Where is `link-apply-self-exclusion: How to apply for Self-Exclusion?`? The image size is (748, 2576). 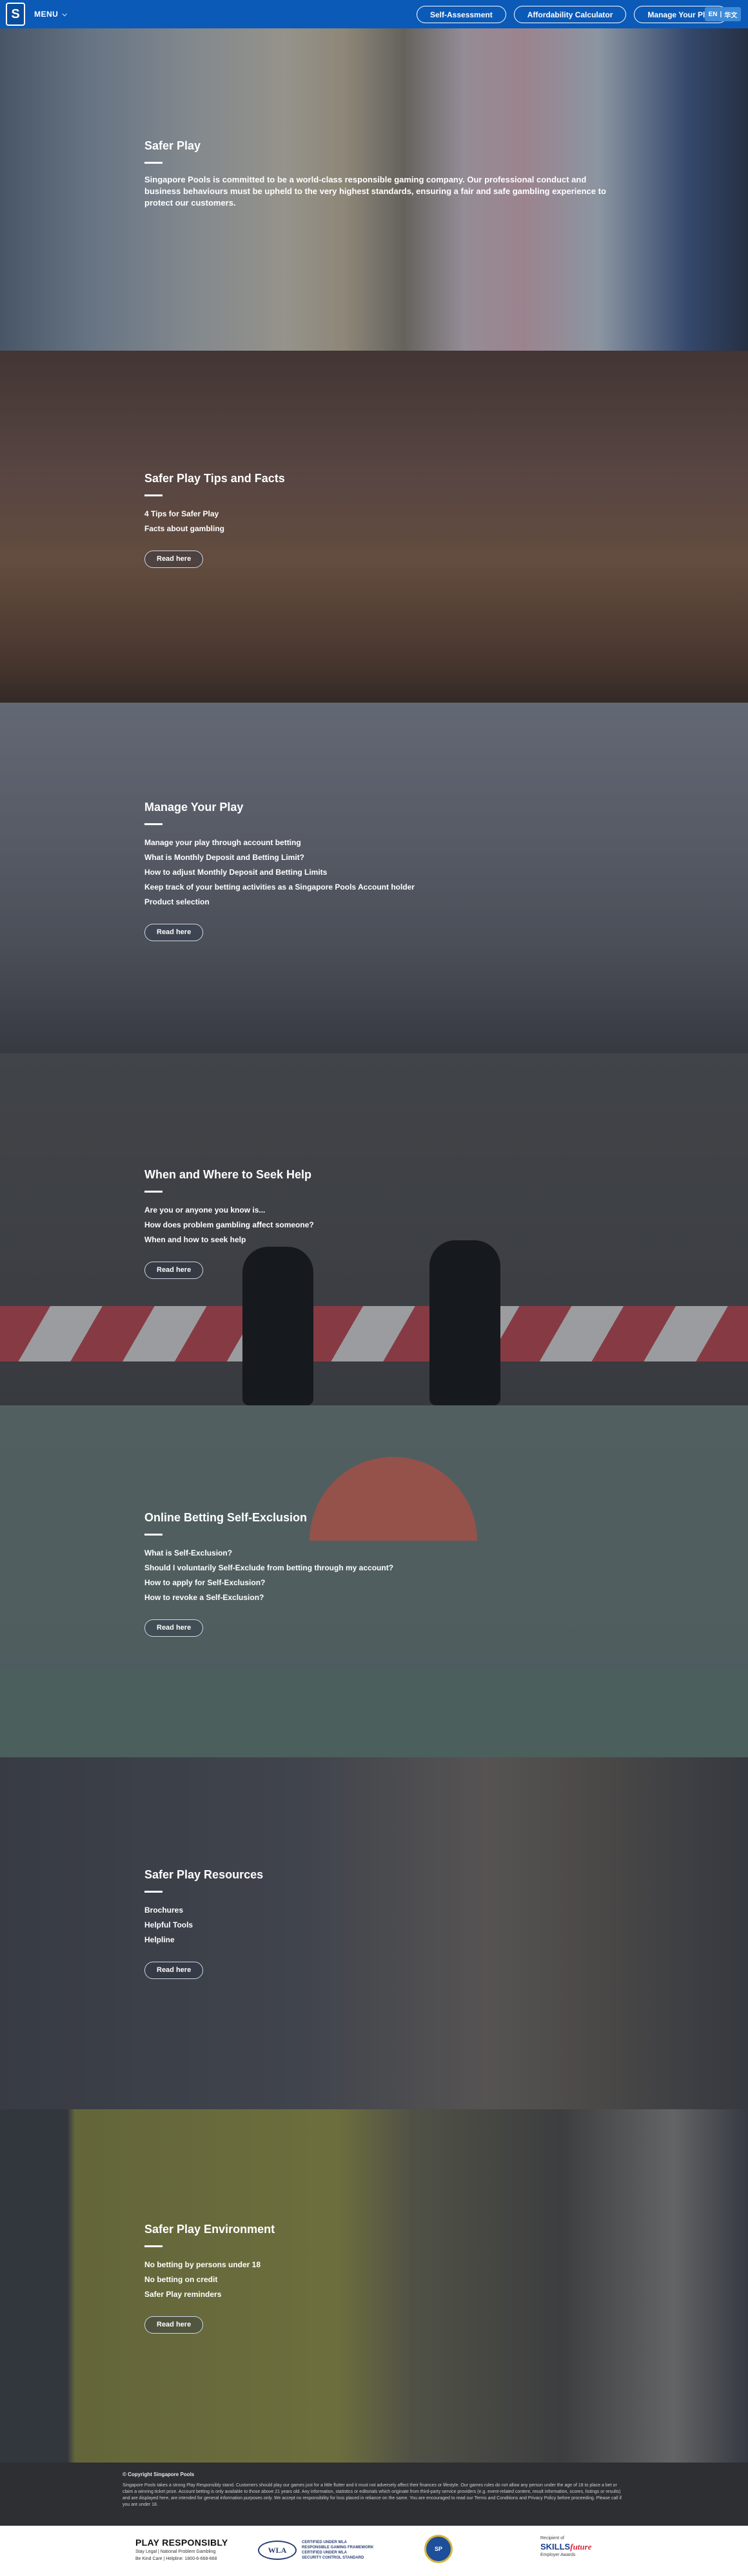
link-apply-self-exclusion: How to apply for Self-Exclusion? is located at coordinates (376, 1583).